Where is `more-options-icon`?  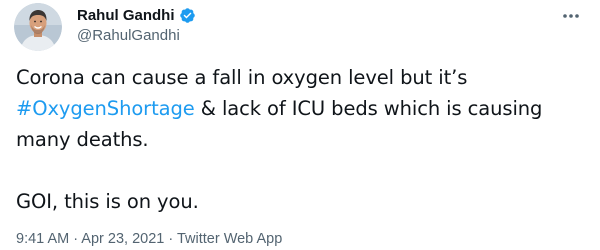 more-options-icon is located at coordinates (571, 16).